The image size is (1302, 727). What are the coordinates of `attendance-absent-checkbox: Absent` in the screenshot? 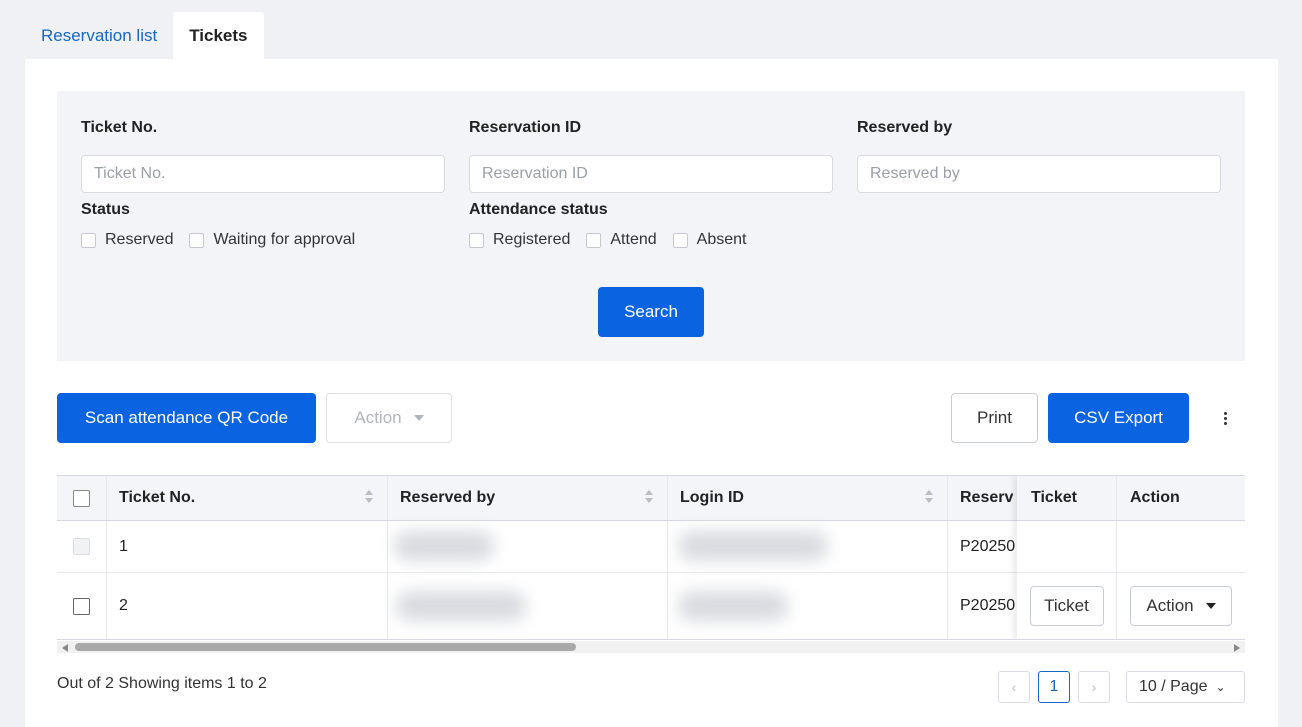 It's located at (709, 240).